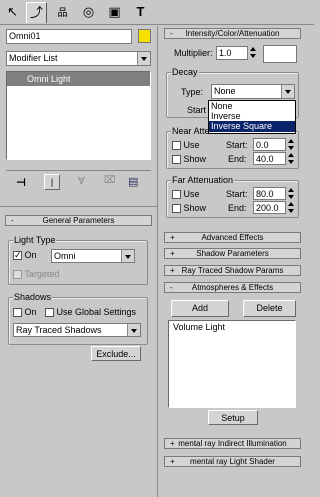  I want to click on far-start-spinner, so click(291, 193).